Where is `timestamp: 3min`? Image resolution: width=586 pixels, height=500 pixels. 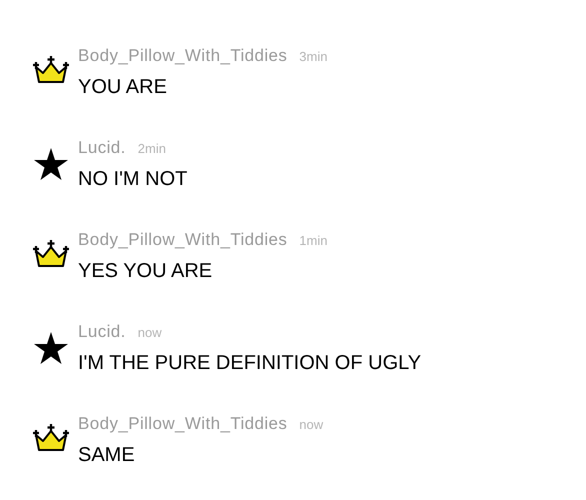
timestamp: 3min is located at coordinates (313, 56).